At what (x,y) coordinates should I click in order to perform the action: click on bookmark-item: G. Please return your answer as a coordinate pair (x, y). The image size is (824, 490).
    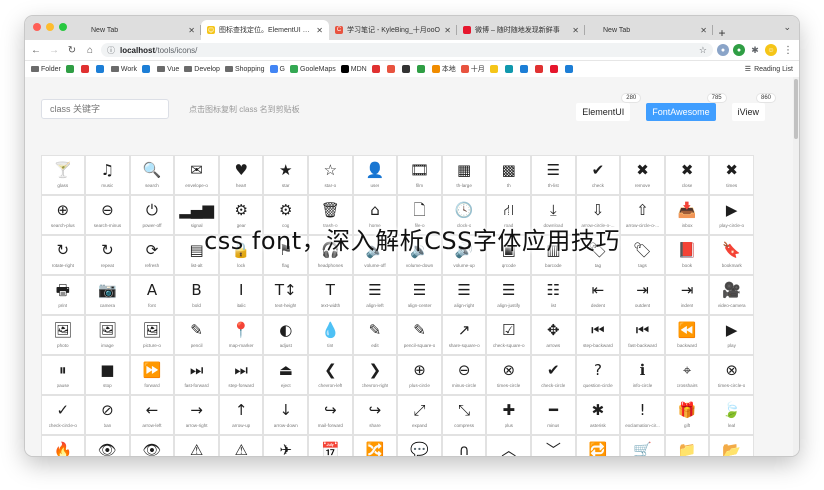
    Looking at the image, I should click on (277, 69).